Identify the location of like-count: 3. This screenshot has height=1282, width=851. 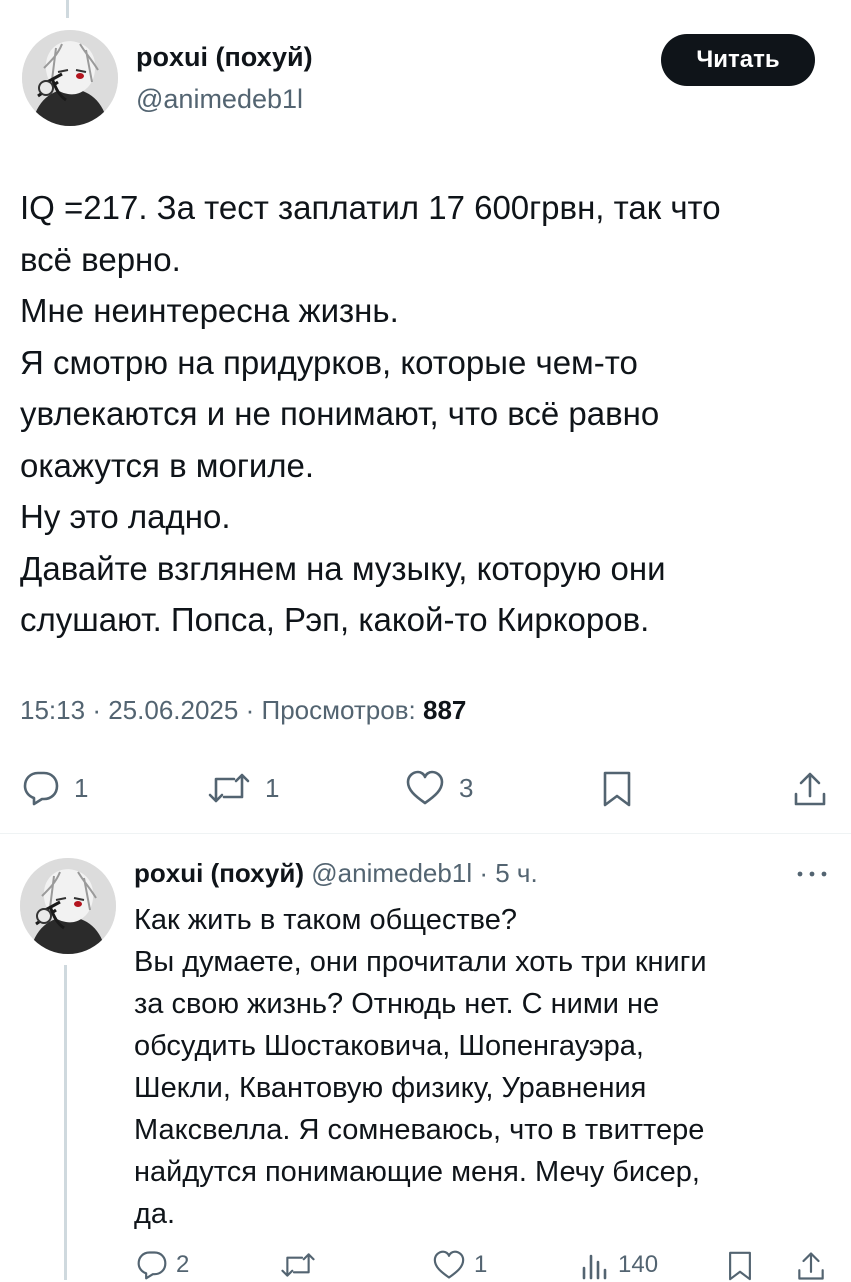
(466, 787).